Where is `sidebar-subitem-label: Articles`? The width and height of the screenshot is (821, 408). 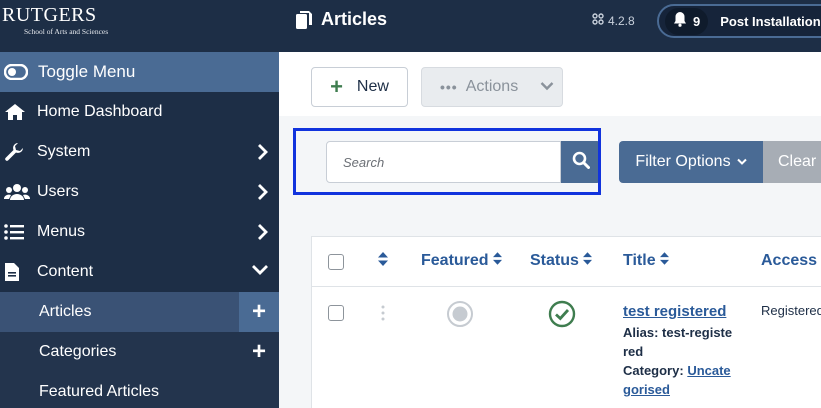 sidebar-subitem-label: Articles is located at coordinates (65, 311).